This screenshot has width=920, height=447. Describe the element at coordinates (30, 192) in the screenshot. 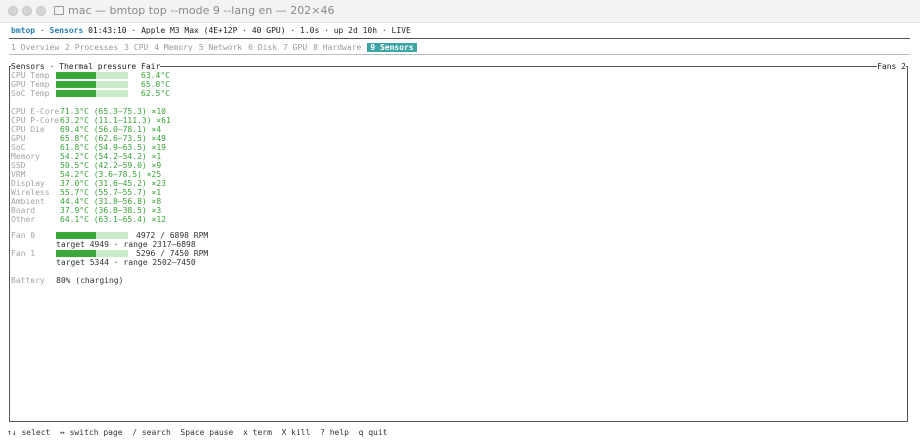

I see `sensor-label: Wireless` at that location.